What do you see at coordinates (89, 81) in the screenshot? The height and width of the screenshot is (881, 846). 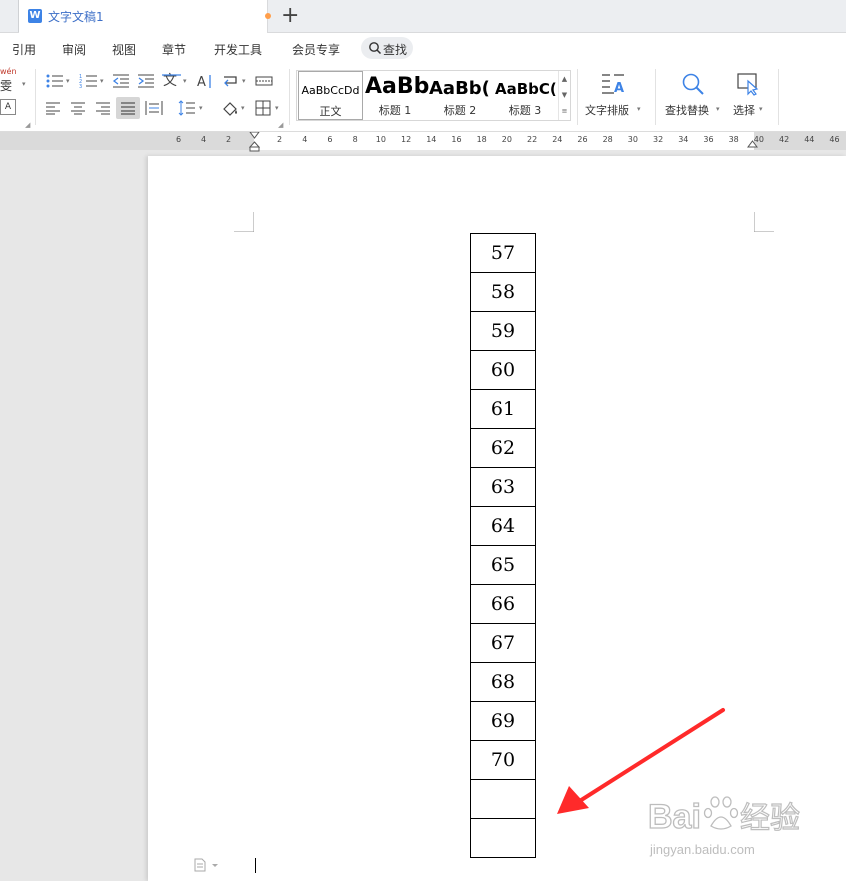 I see `numbered-list-icon: 123` at bounding box center [89, 81].